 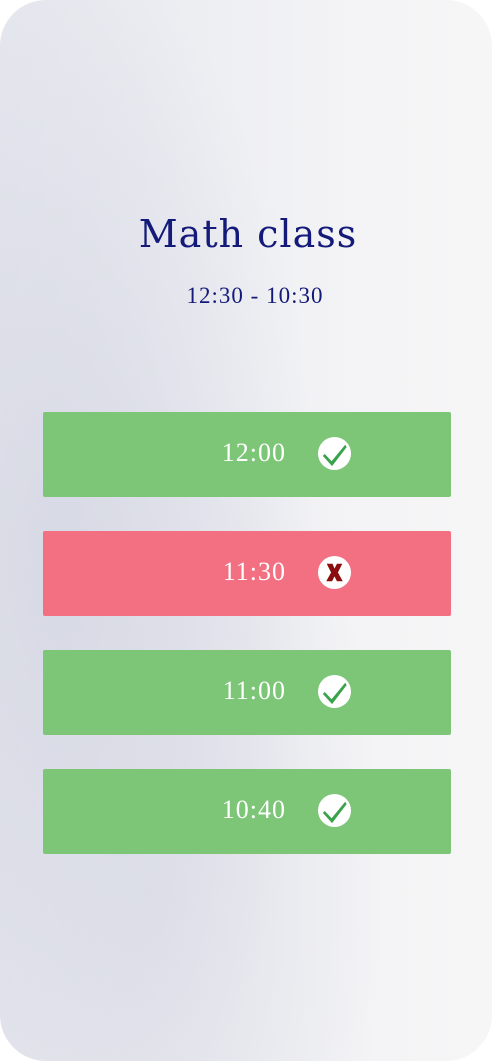 I want to click on cross-circle-icon, so click(x=334, y=572).